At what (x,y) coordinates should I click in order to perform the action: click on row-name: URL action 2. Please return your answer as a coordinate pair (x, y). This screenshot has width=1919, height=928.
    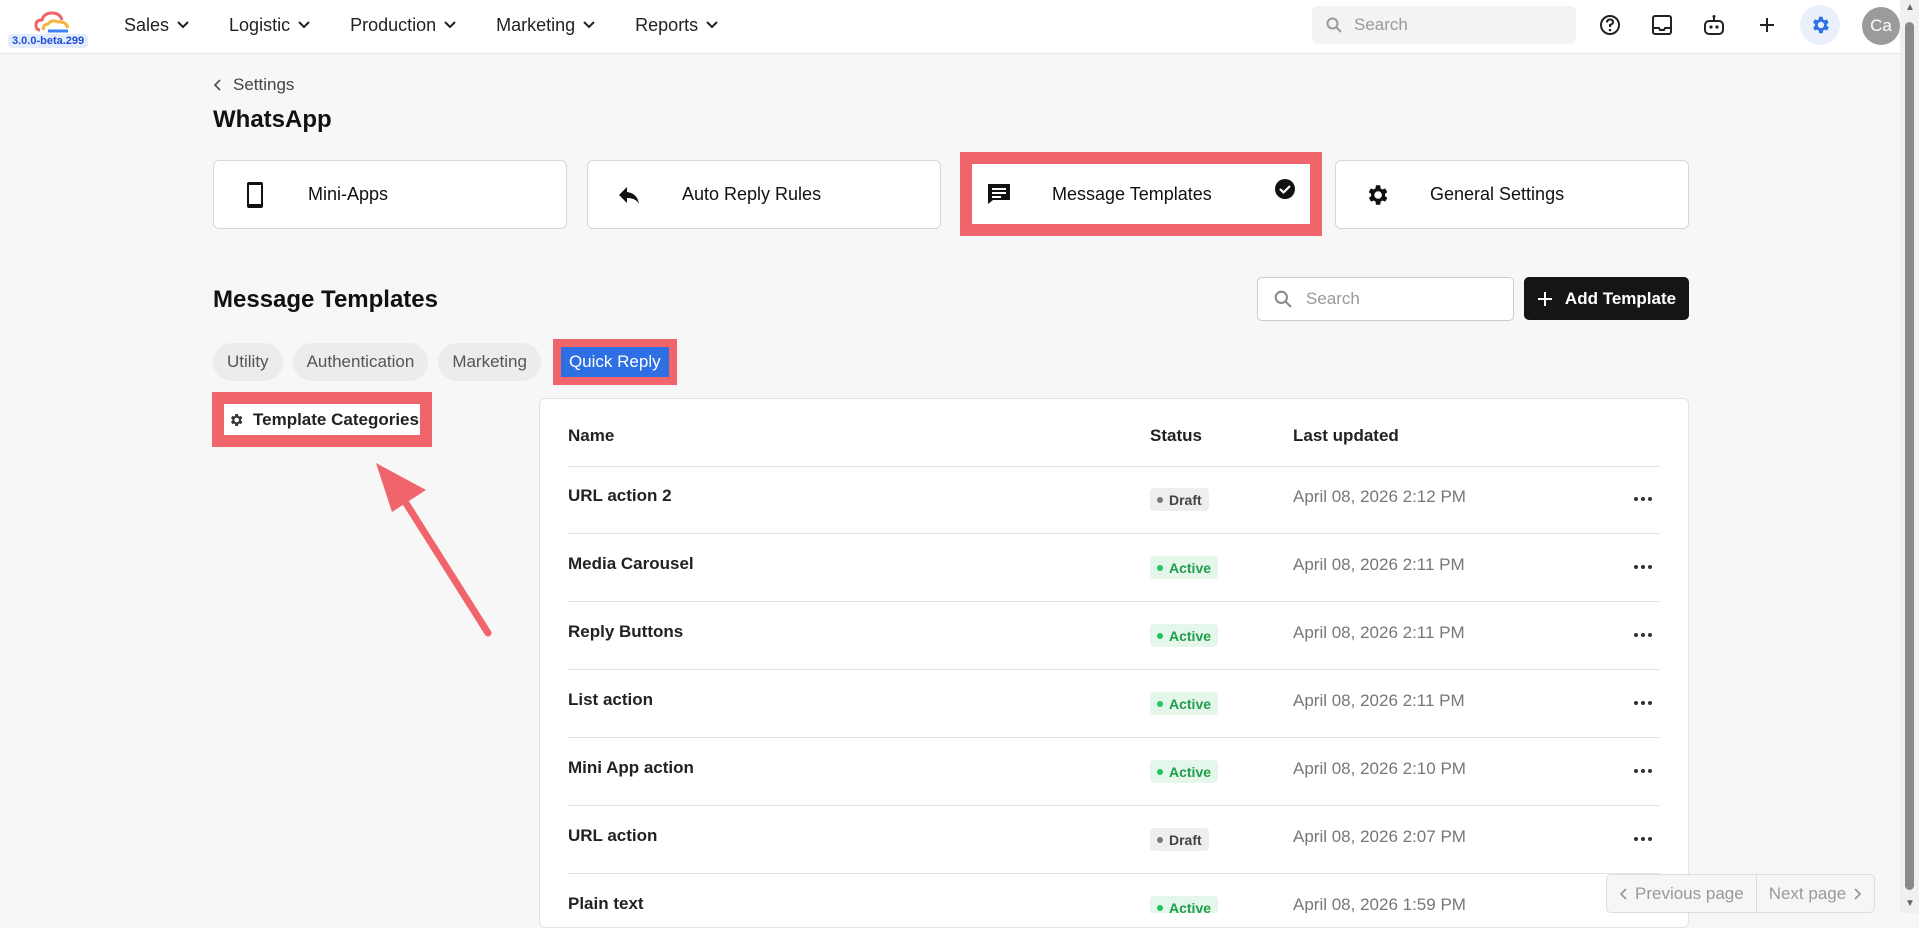
    Looking at the image, I should click on (620, 495).